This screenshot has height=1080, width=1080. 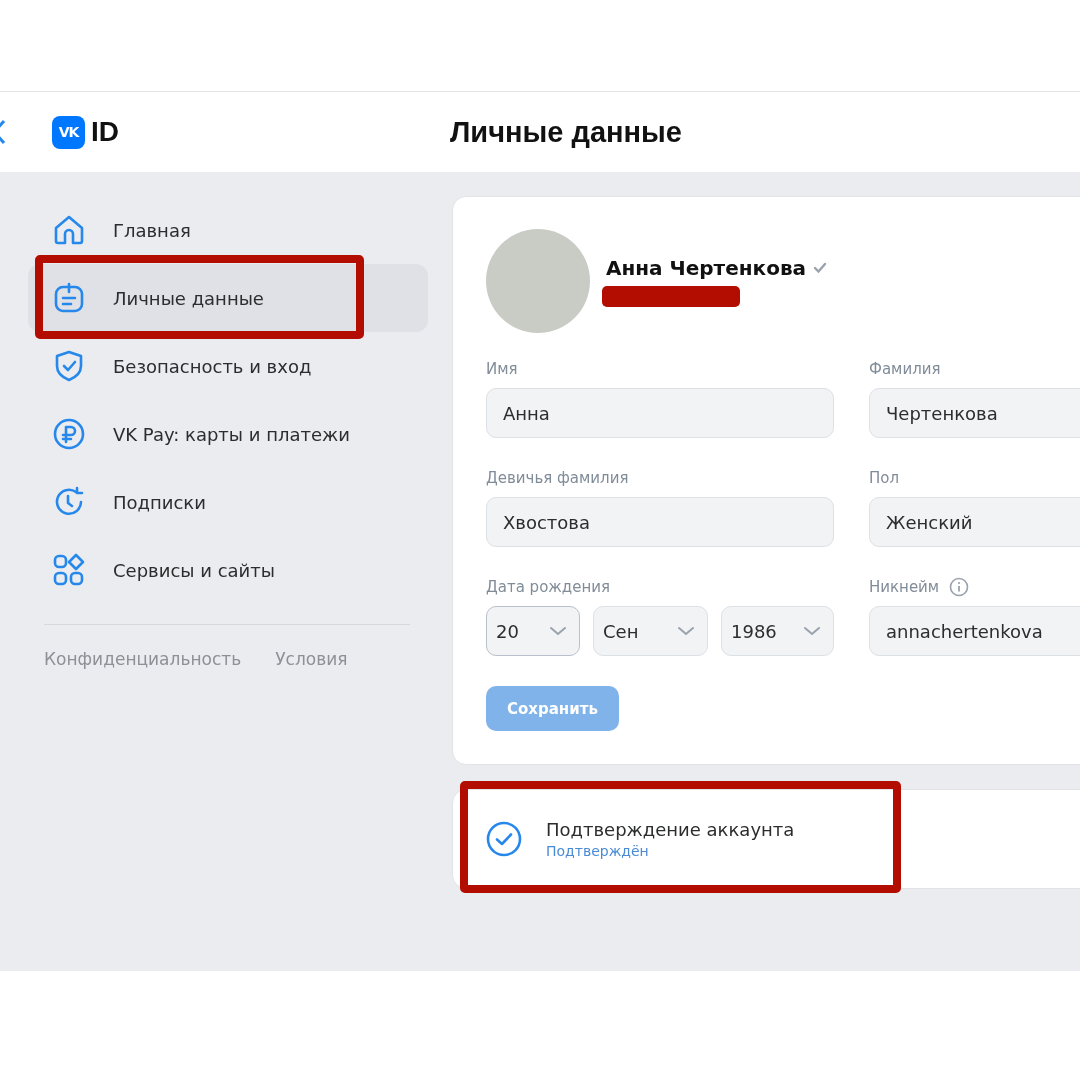 I want to click on input-field: Чертенкова, so click(x=974, y=413).